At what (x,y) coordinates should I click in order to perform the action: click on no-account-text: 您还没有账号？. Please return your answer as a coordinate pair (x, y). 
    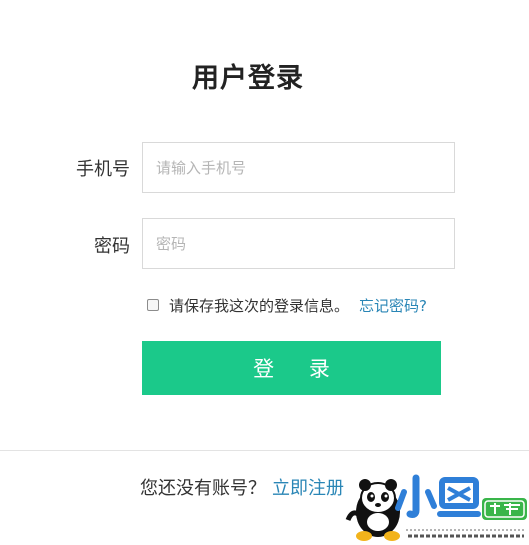
    Looking at the image, I should click on (203, 488).